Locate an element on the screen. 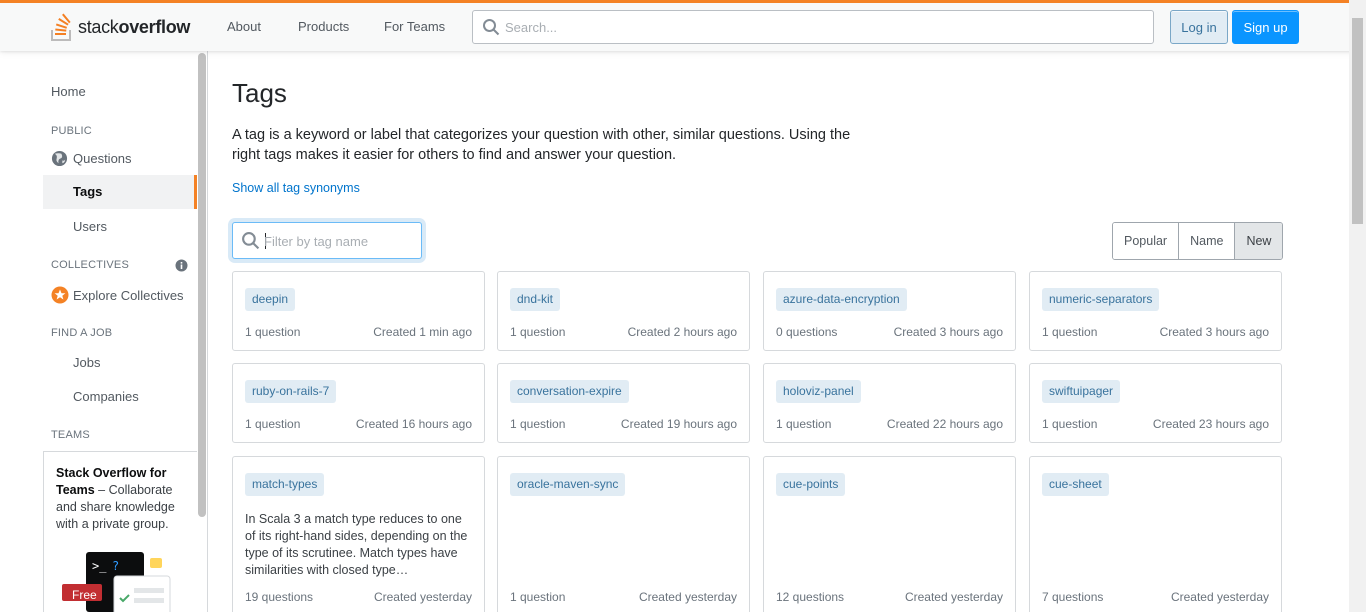 This screenshot has height=612, width=1366. tag-link: numeric-separators is located at coordinates (1101, 299).